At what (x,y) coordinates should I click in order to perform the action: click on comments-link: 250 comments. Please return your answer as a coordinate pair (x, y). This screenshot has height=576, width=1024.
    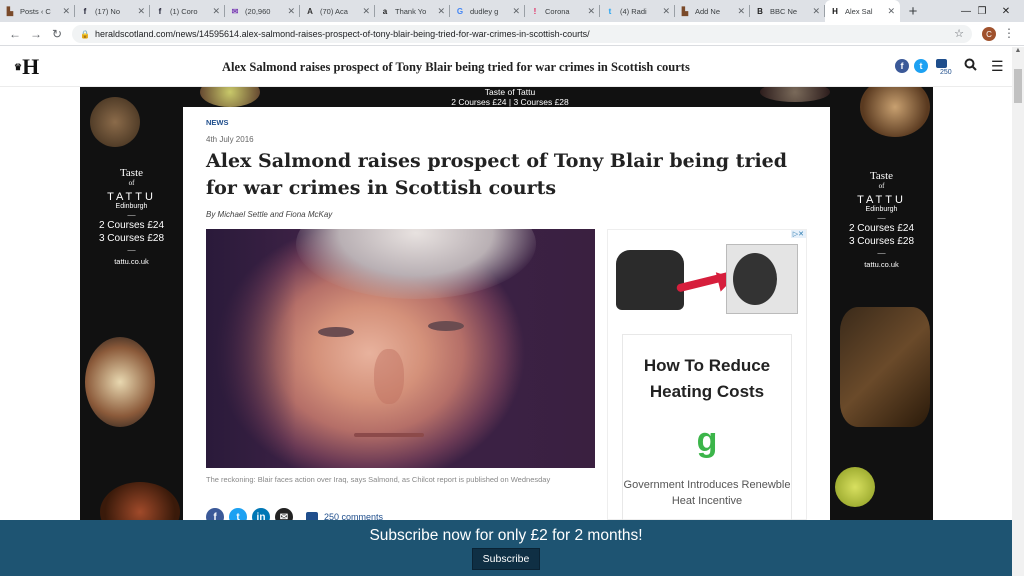
    Looking at the image, I should click on (344, 516).